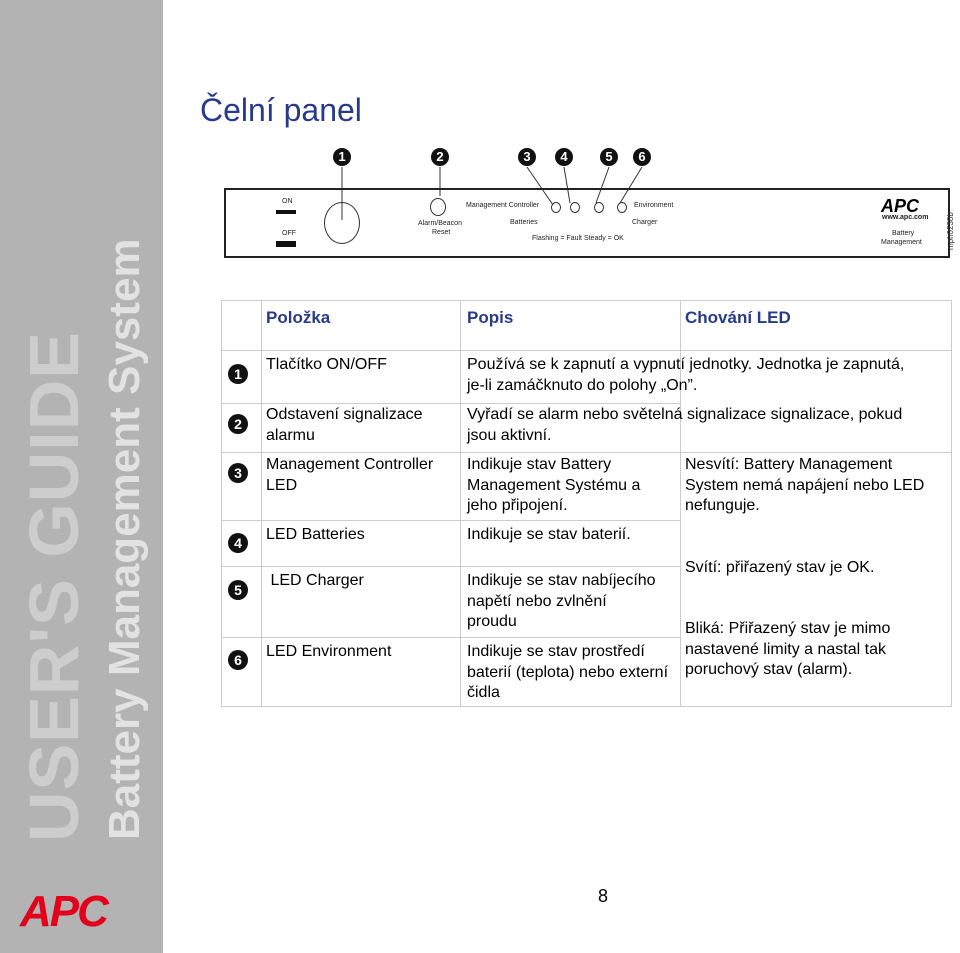  I want to click on charger-led, so click(599, 207).